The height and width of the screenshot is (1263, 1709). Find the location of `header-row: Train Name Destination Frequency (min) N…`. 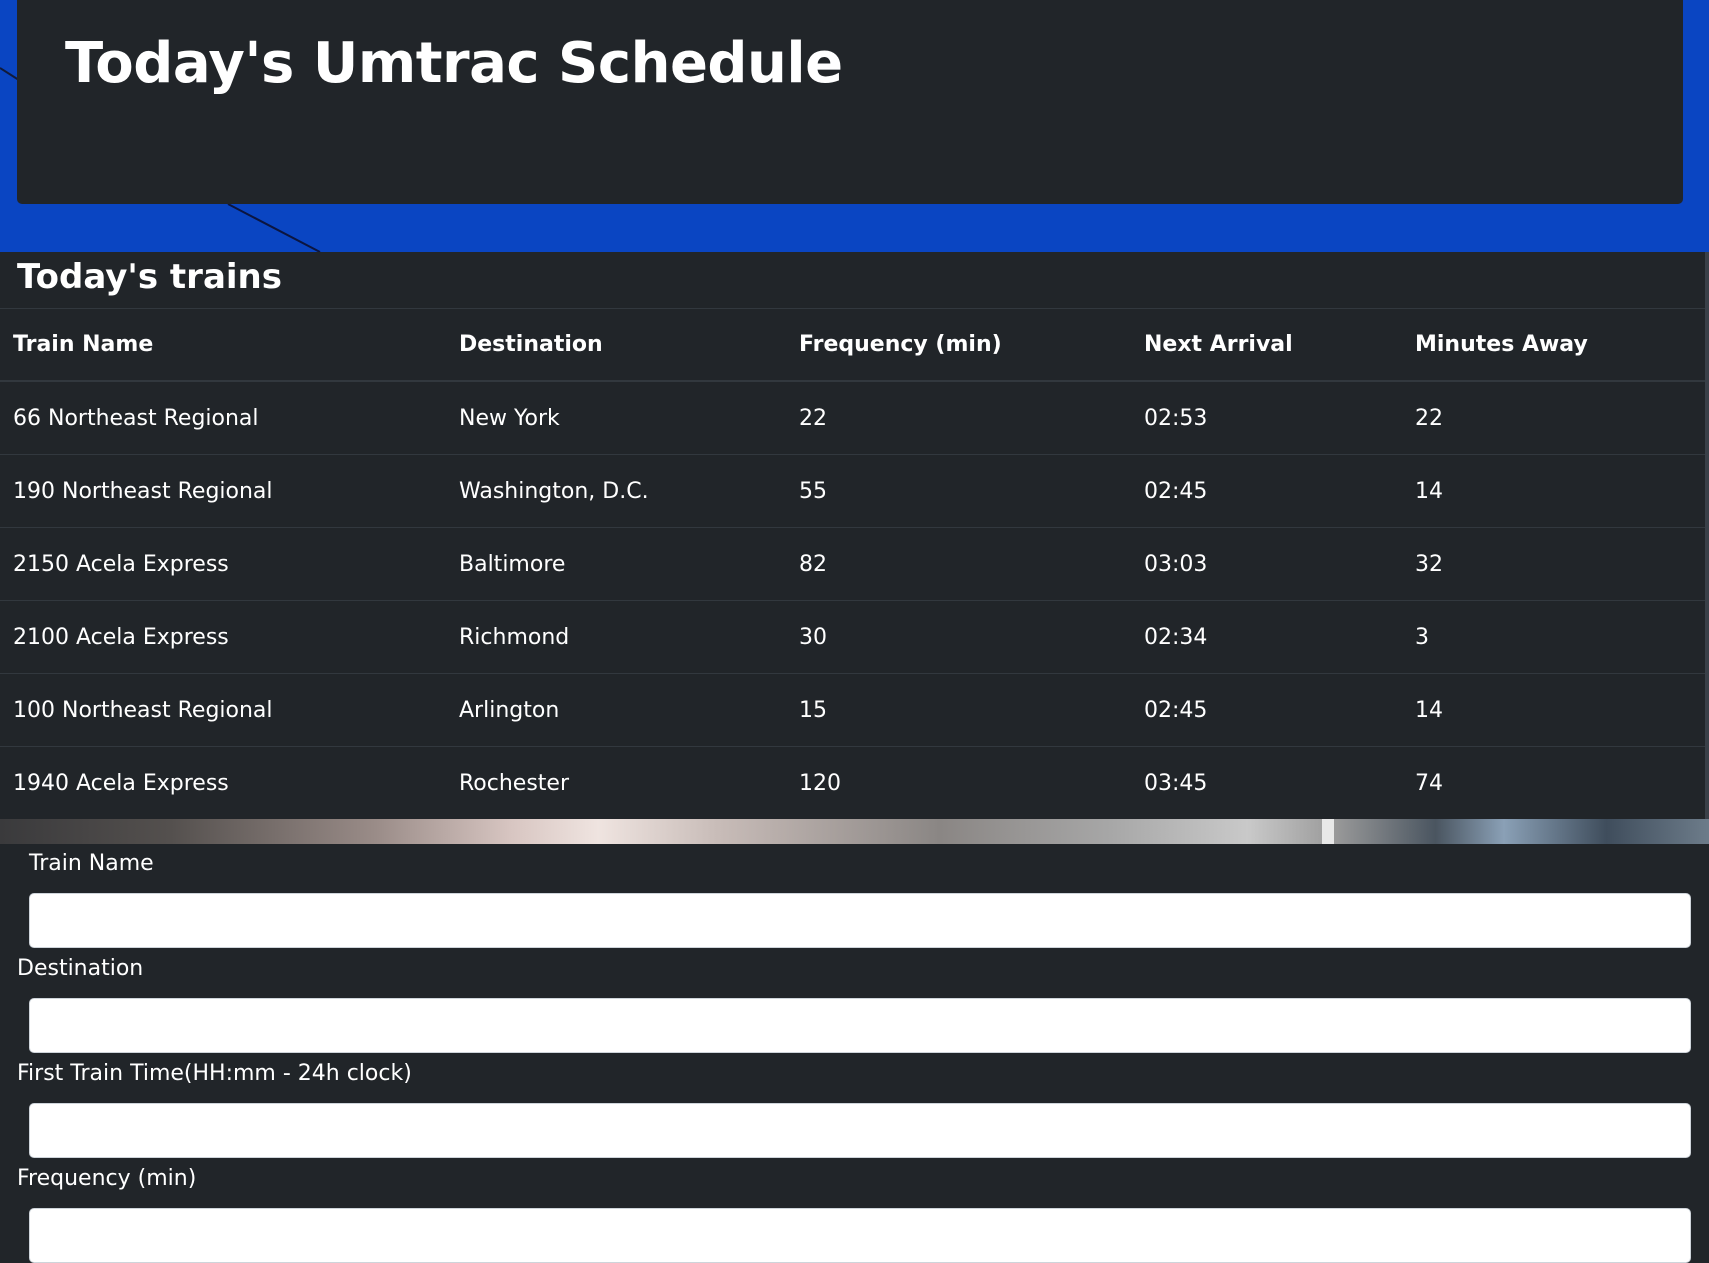

header-row: Train Name Destination Frequency (min) N… is located at coordinates (852, 345).